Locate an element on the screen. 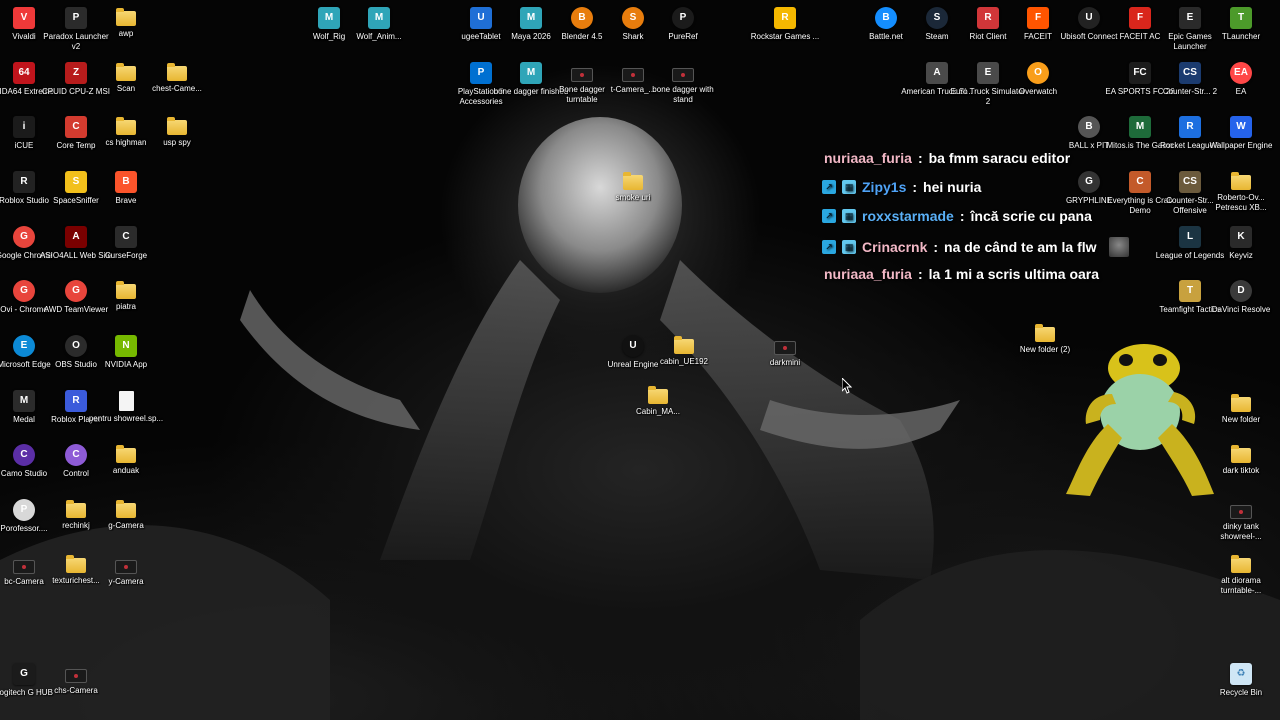  desktop-icon-label: y-Camera is located at coordinates (126, 581).